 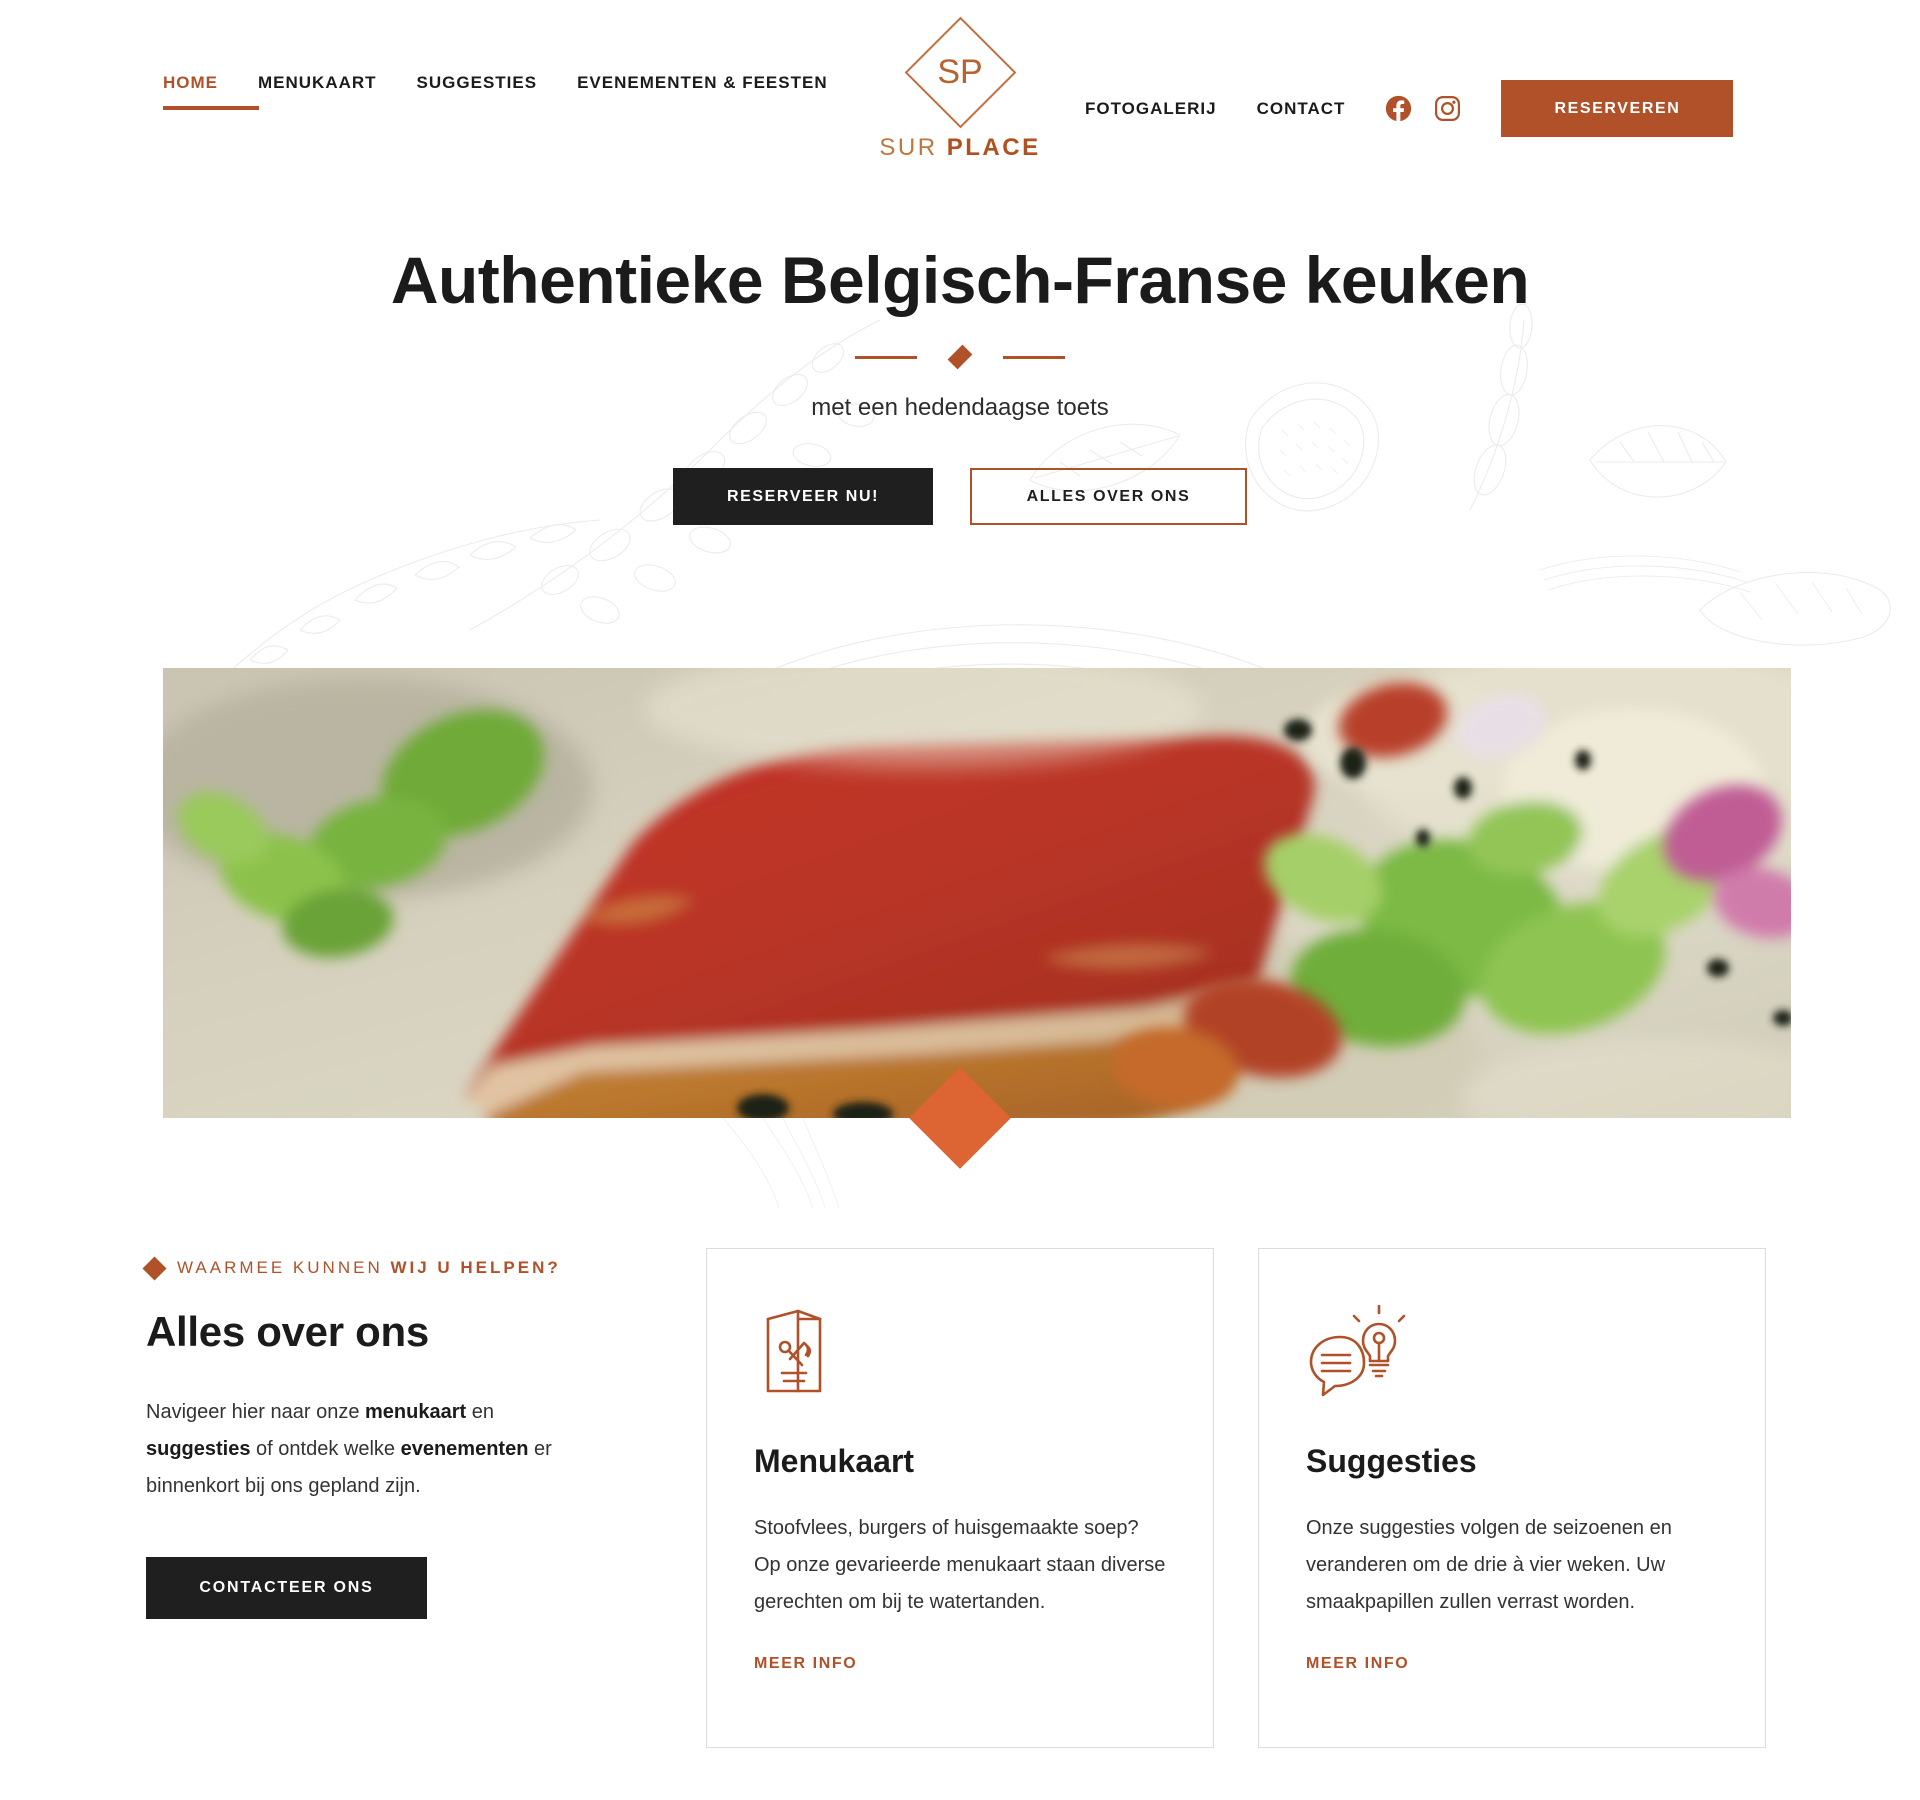 I want to click on logo-monogram: SP, so click(x=960, y=71).